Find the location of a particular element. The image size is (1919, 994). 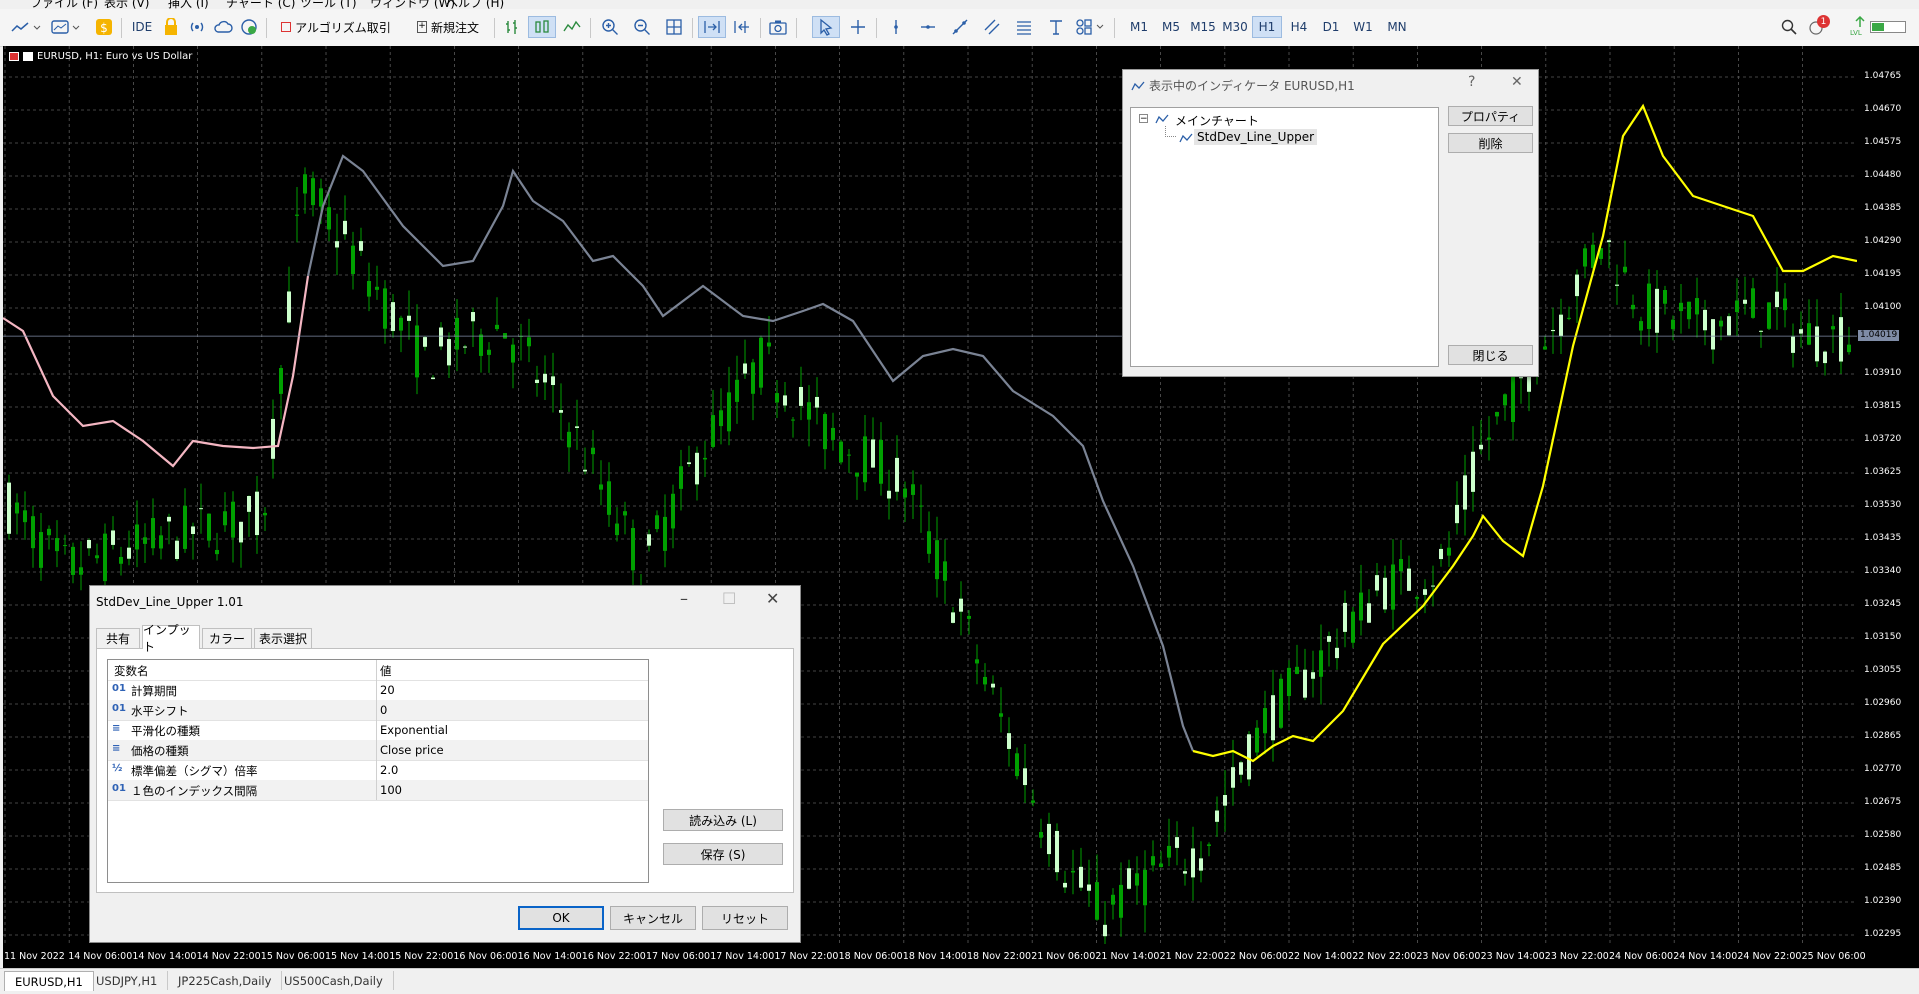

search-icon is located at coordinates (1789, 27).